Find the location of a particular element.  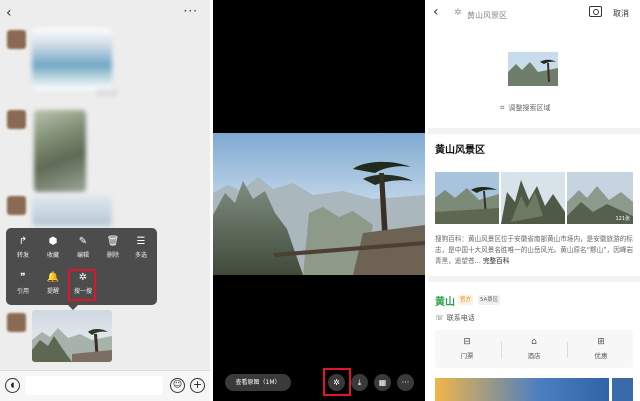

download-icon: ⤓ is located at coordinates (359, 382).